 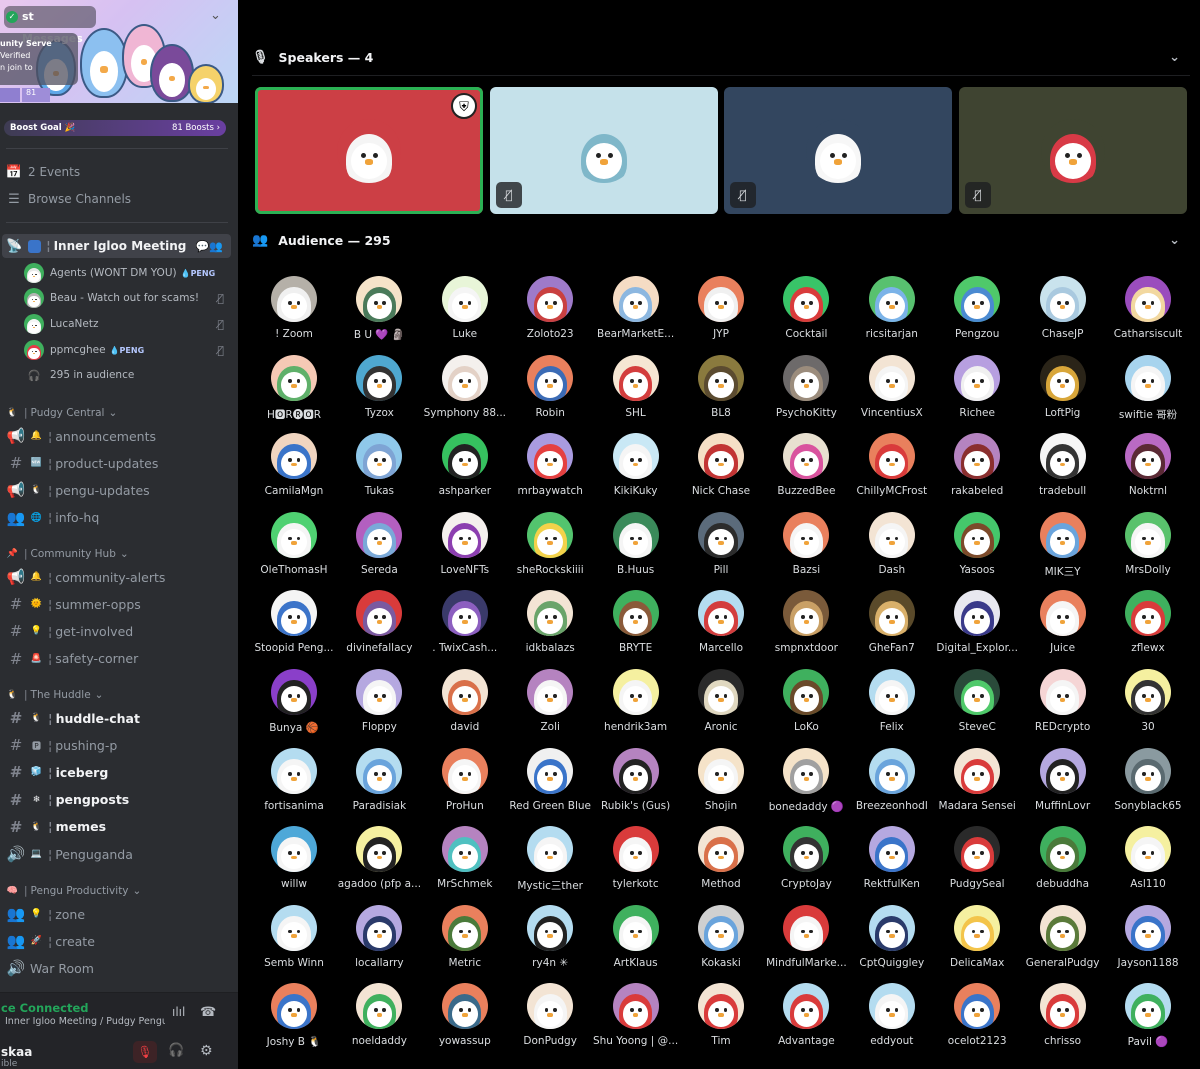 What do you see at coordinates (721, 389) in the screenshot?
I see `audience-member: BL8` at bounding box center [721, 389].